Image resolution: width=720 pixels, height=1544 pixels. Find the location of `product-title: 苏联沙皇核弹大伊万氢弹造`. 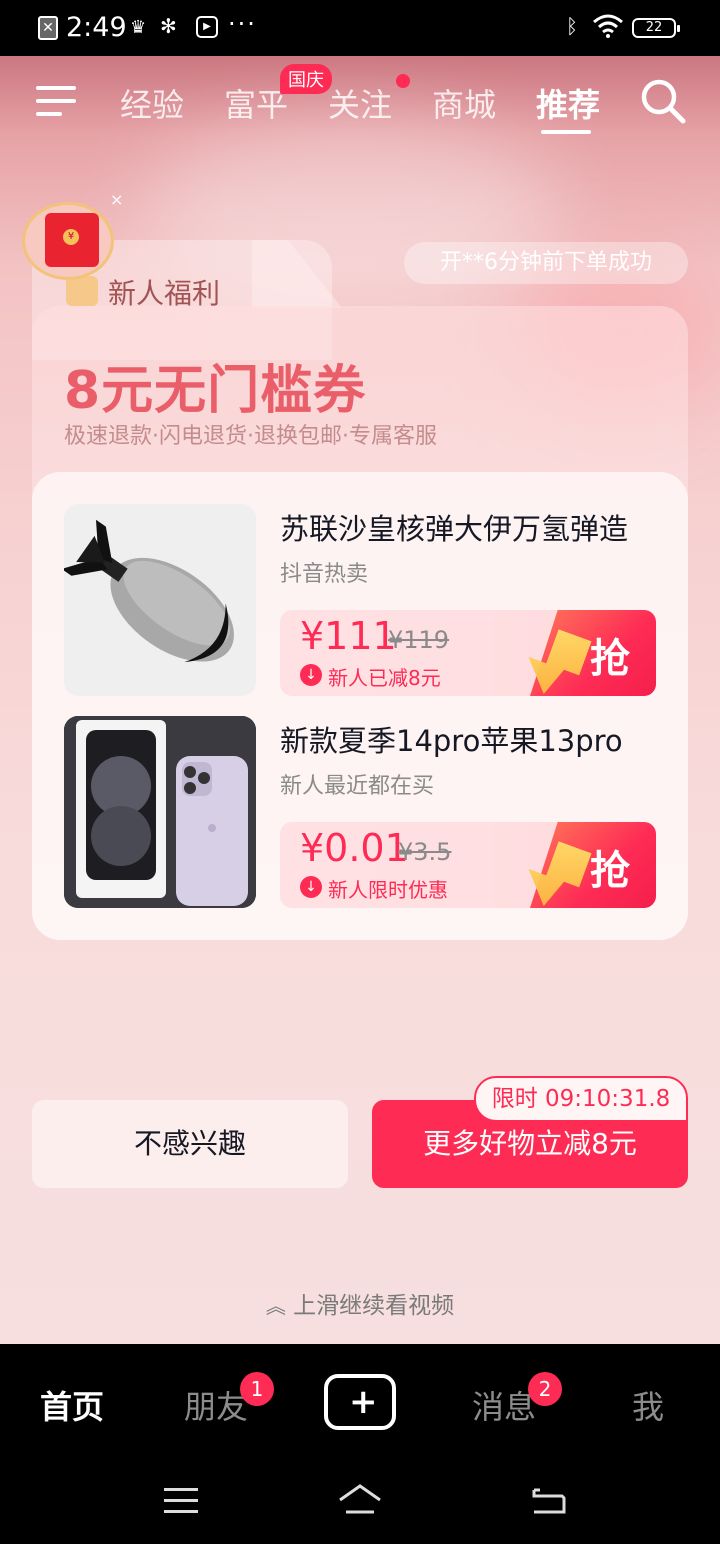

product-title: 苏联沙皇核弹大伊万氢弹造 is located at coordinates (454, 527).